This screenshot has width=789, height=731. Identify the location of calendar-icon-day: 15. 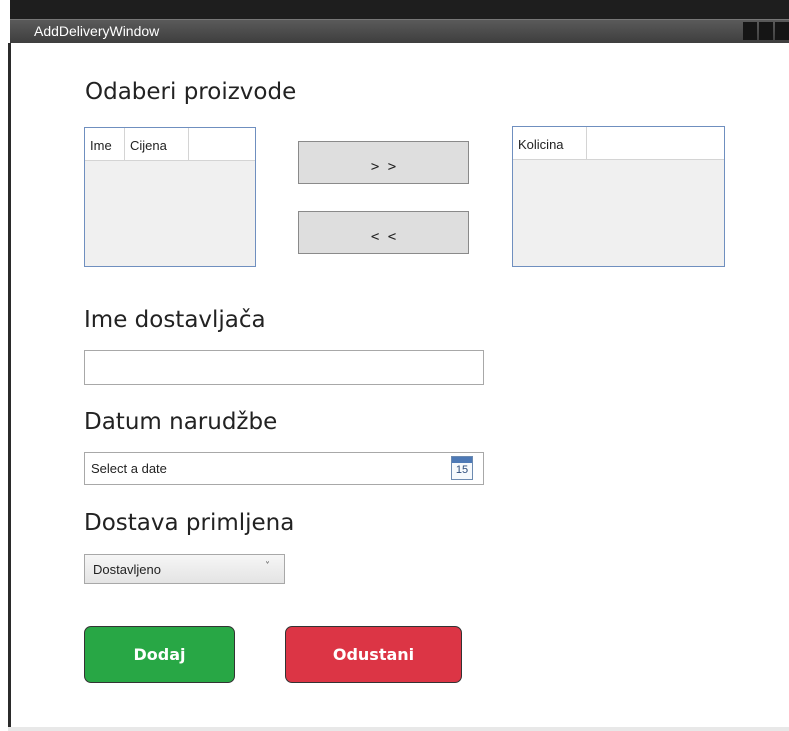
(462, 470).